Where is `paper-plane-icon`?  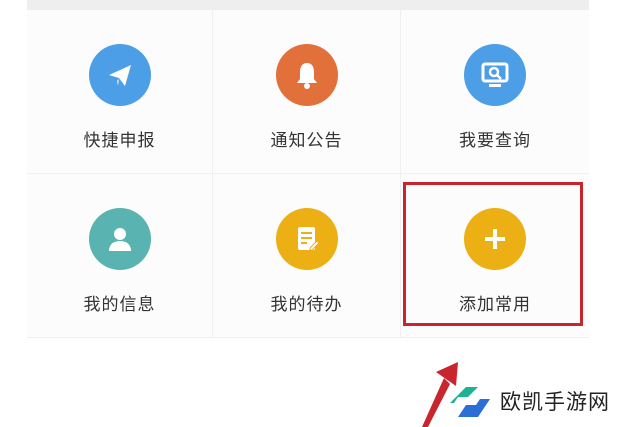 paper-plane-icon is located at coordinates (119, 75).